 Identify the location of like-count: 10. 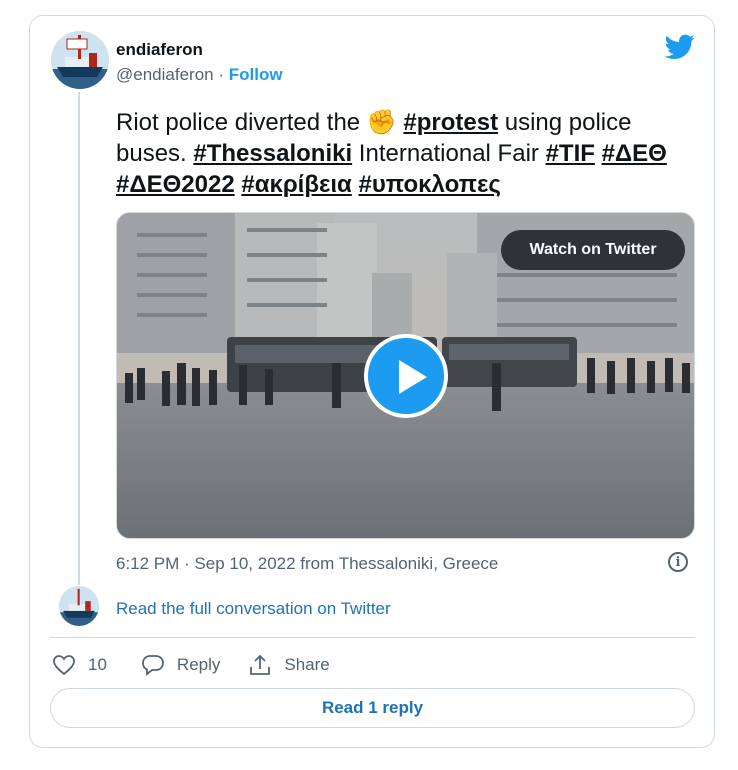
(97, 664).